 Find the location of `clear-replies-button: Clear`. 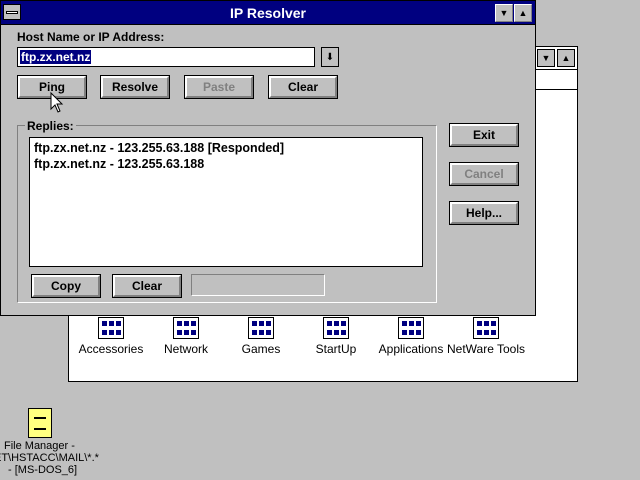

clear-replies-button: Clear is located at coordinates (147, 286).